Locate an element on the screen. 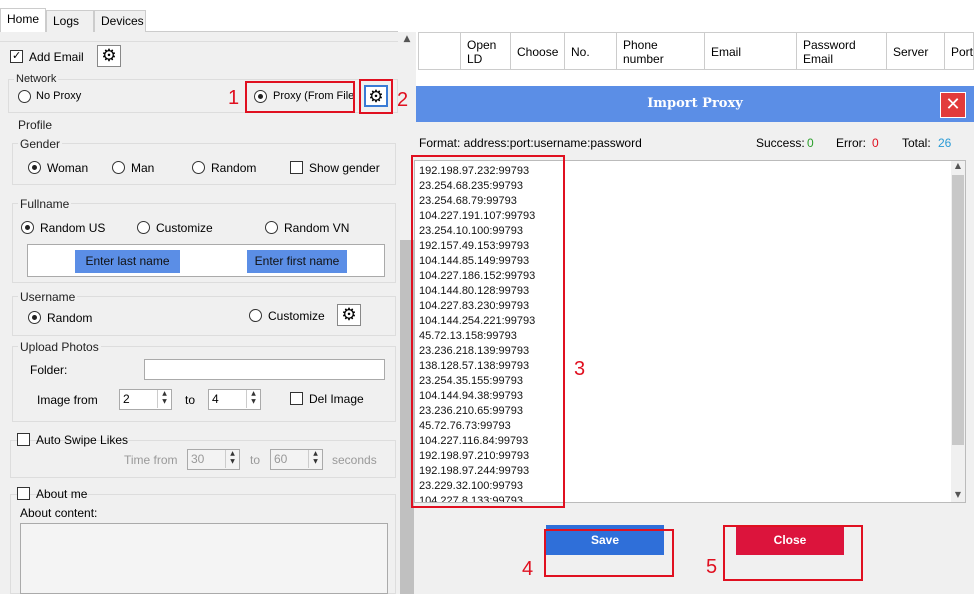 The image size is (974, 594). username-random-label: Random is located at coordinates (70, 318).